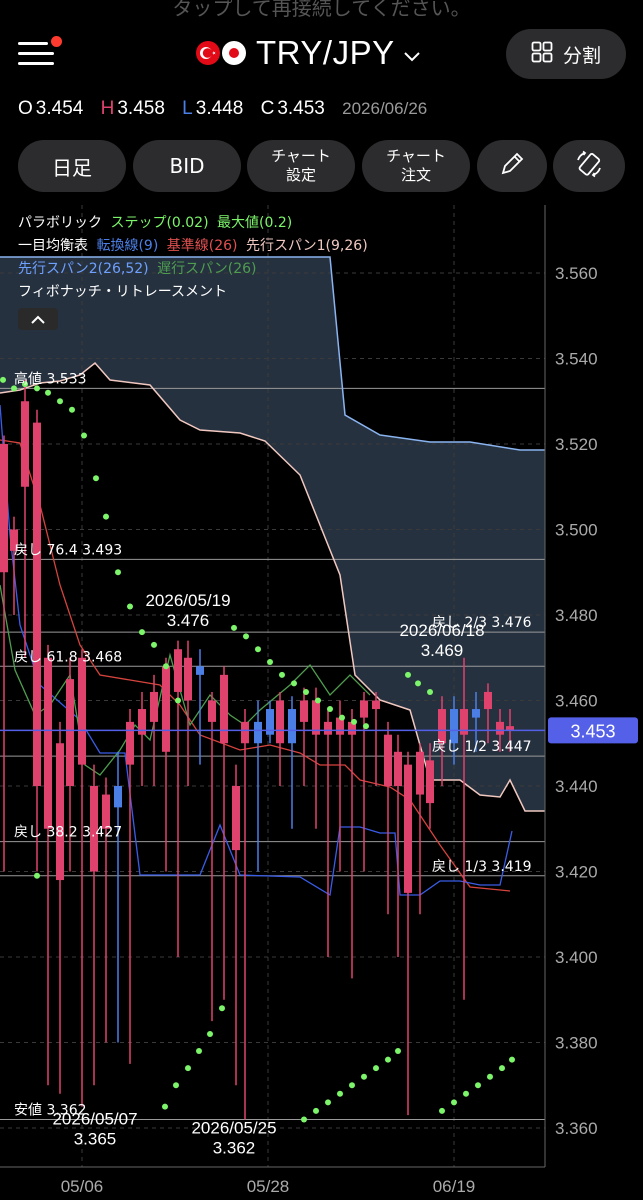 This screenshot has height=1200, width=643. I want to click on notification-dot, so click(56, 41).